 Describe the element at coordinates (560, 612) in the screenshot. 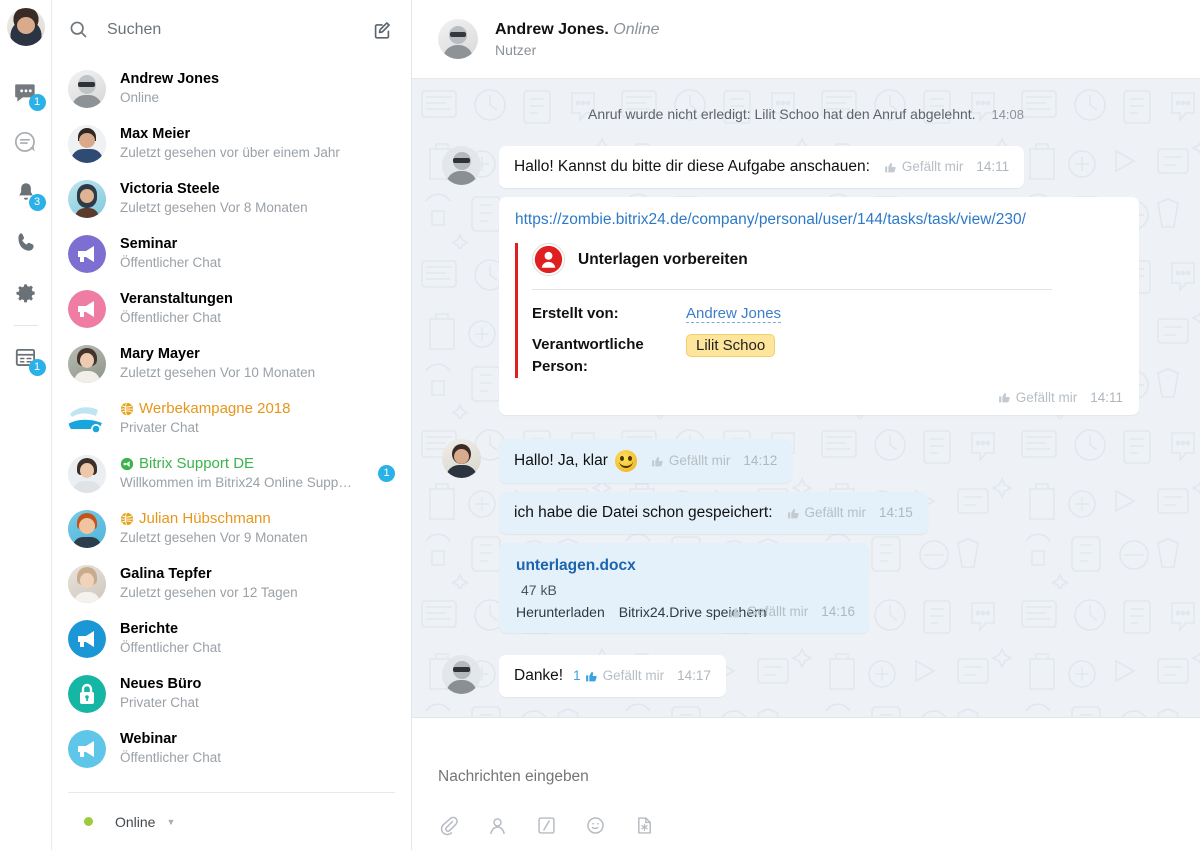

I see `file-download-link: Herunterladen` at that location.